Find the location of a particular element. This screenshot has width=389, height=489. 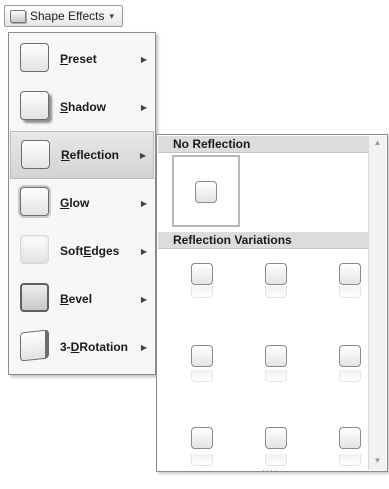

menu-item-bevel: Bevel ▶ is located at coordinates (82, 299).